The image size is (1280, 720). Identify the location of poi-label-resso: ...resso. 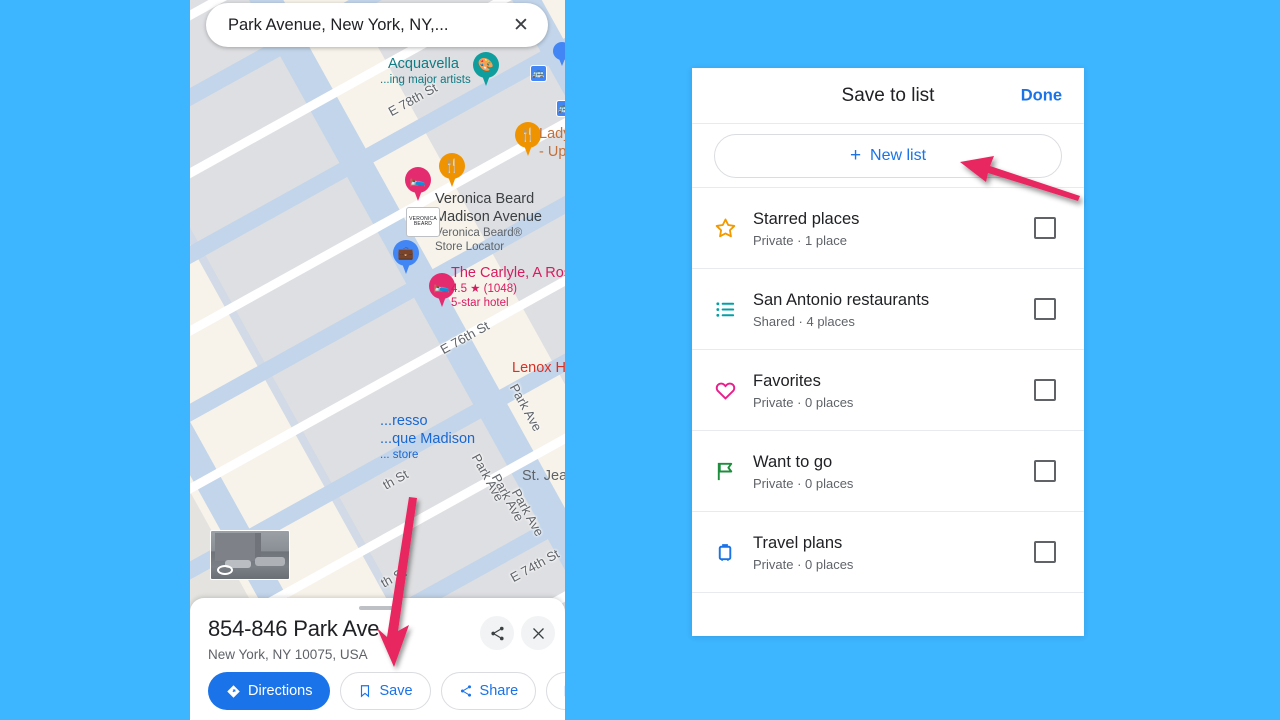
(404, 421).